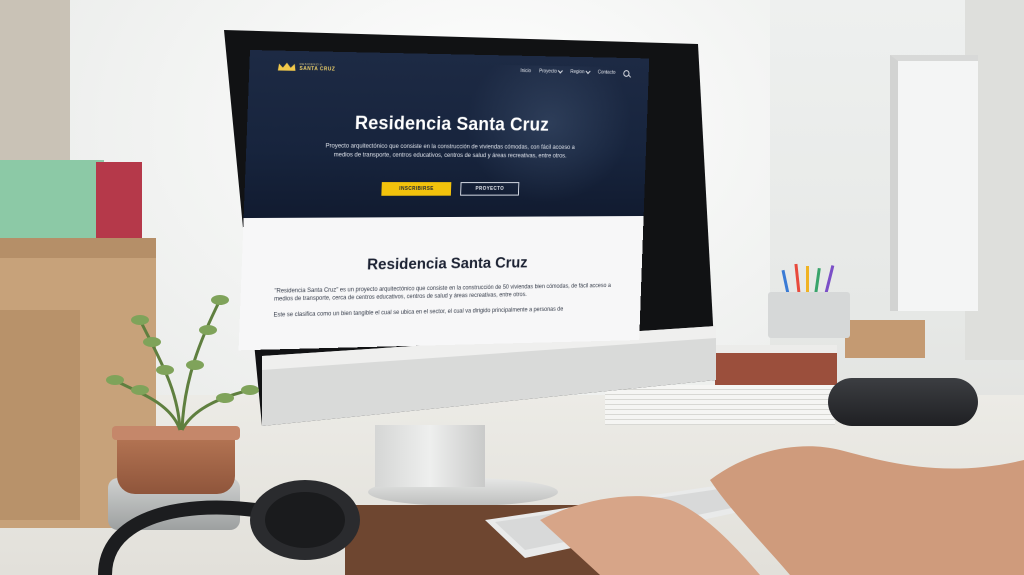 The width and height of the screenshot is (1024, 575). What do you see at coordinates (40, 415) in the screenshot?
I see `cardboard-box-small` at bounding box center [40, 415].